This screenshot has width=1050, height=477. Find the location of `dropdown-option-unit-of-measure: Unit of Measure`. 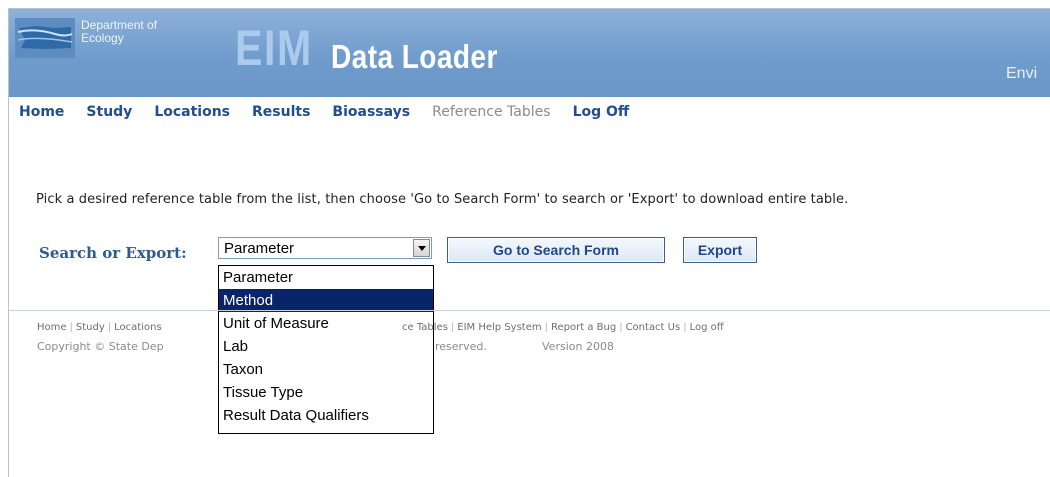

dropdown-option-unit-of-measure: Unit of Measure is located at coordinates (326, 323).